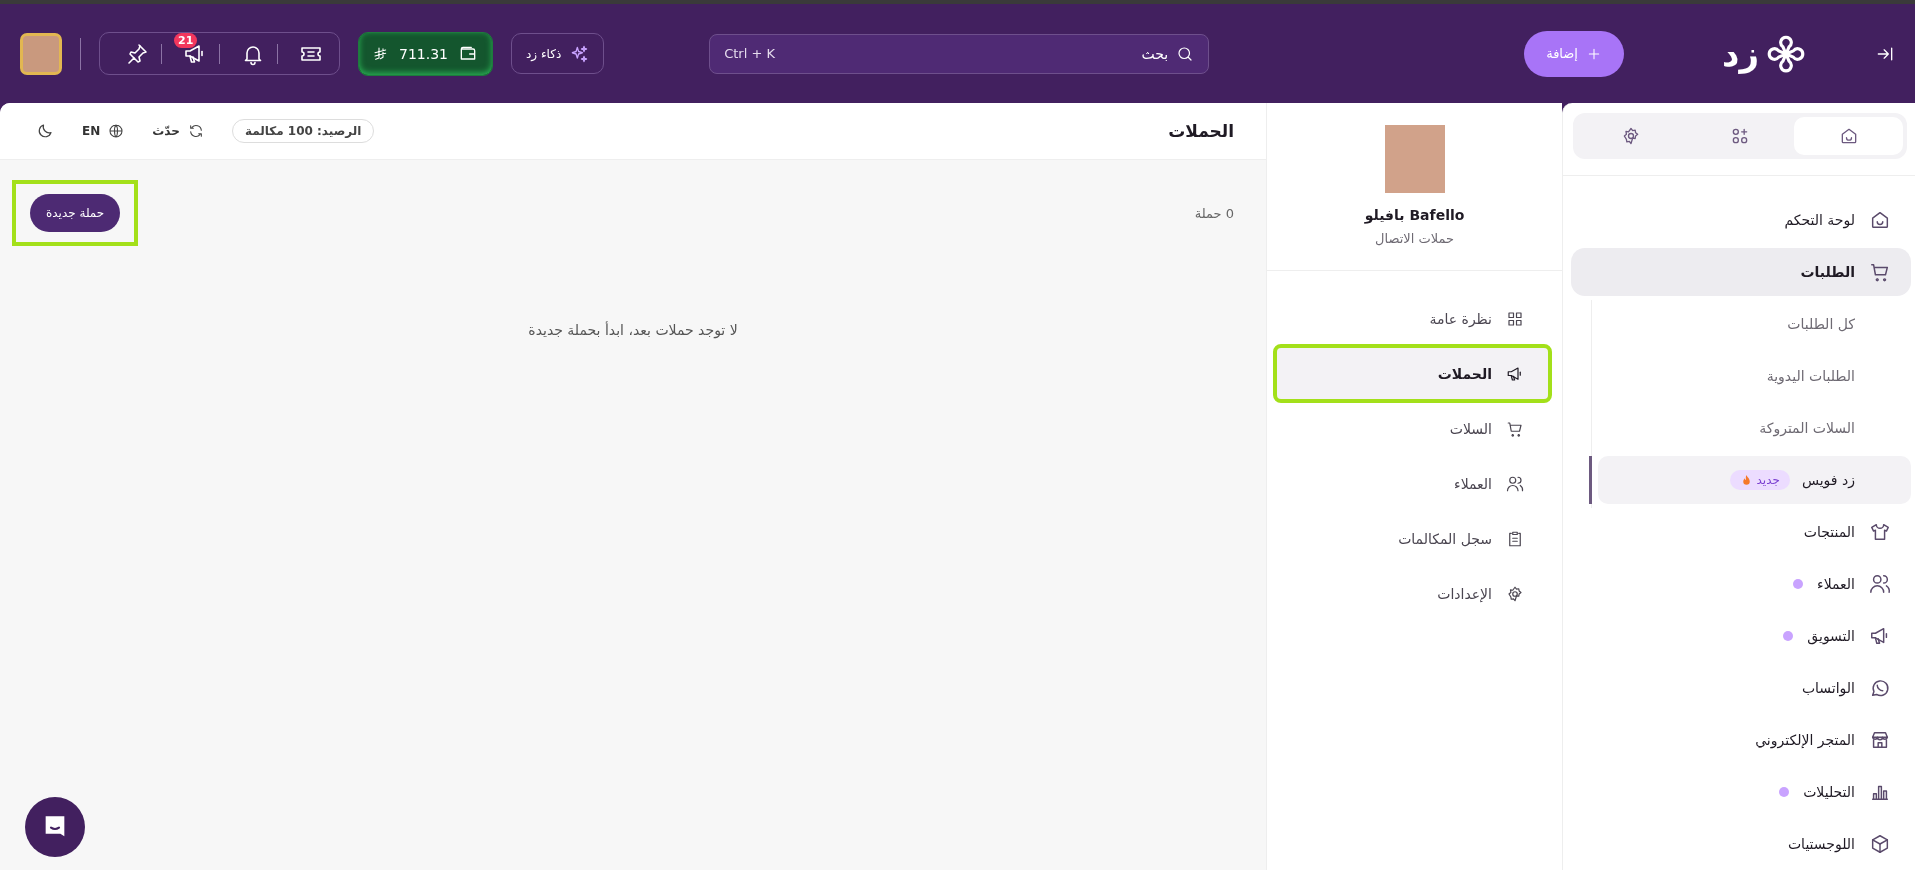  Describe the element at coordinates (1768, 480) in the screenshot. I see `new-badge-label: جديد` at that location.